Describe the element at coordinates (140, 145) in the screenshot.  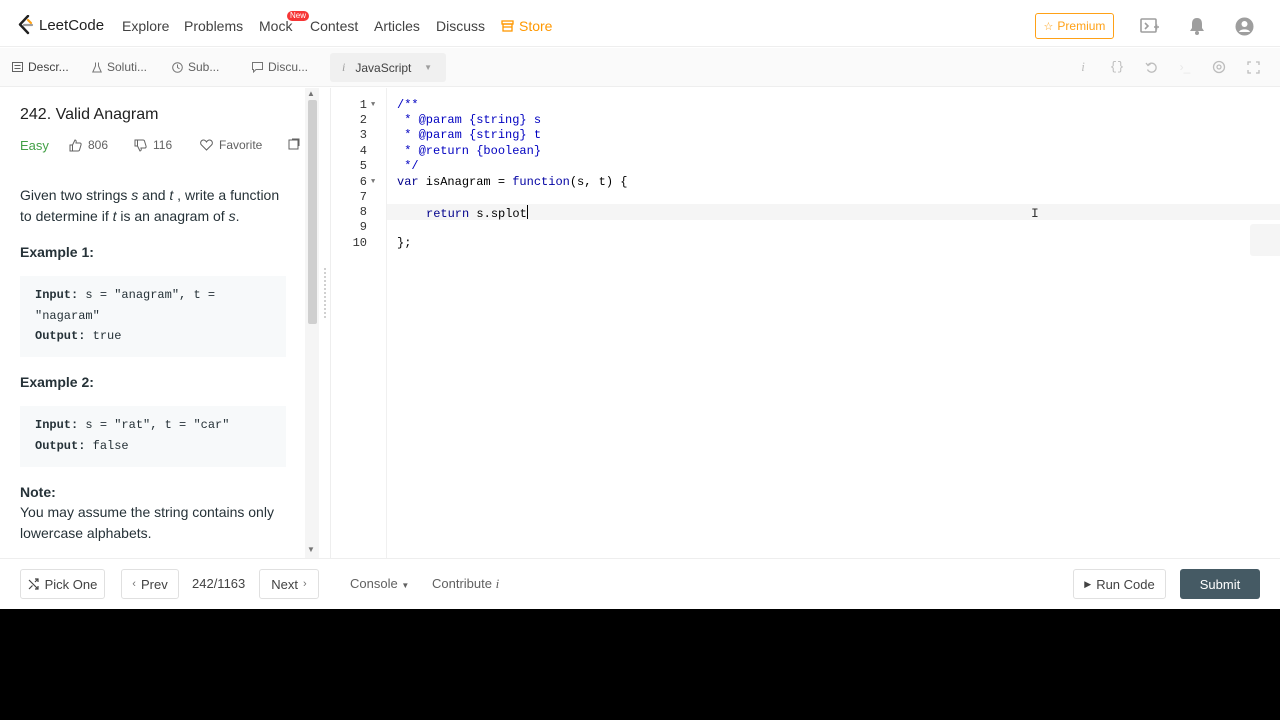
I see `thumbs-down-icon` at that location.